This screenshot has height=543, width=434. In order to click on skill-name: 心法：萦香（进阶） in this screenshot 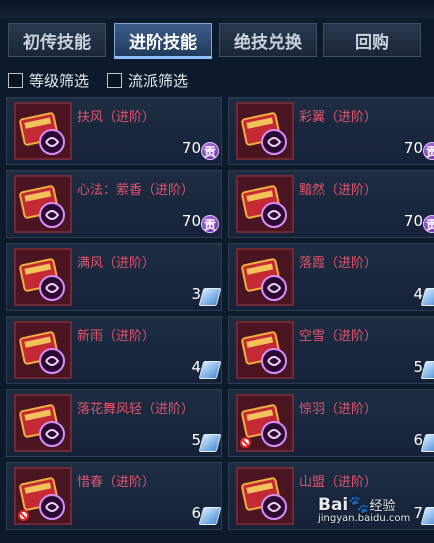, I will do `click(136, 190)`.